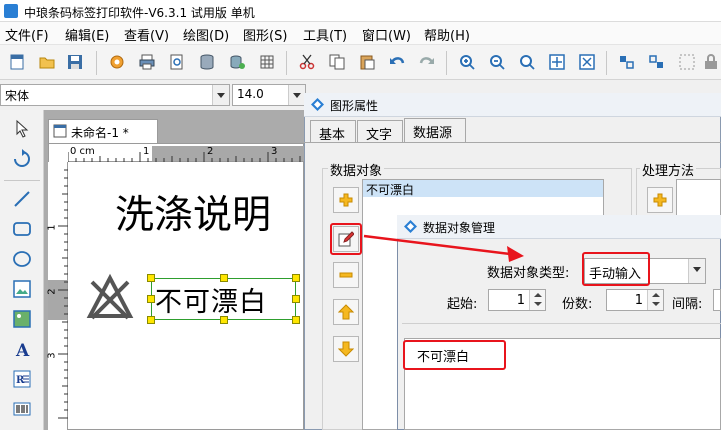 The image size is (721, 430). I want to click on svg-text: A, so click(22, 350).